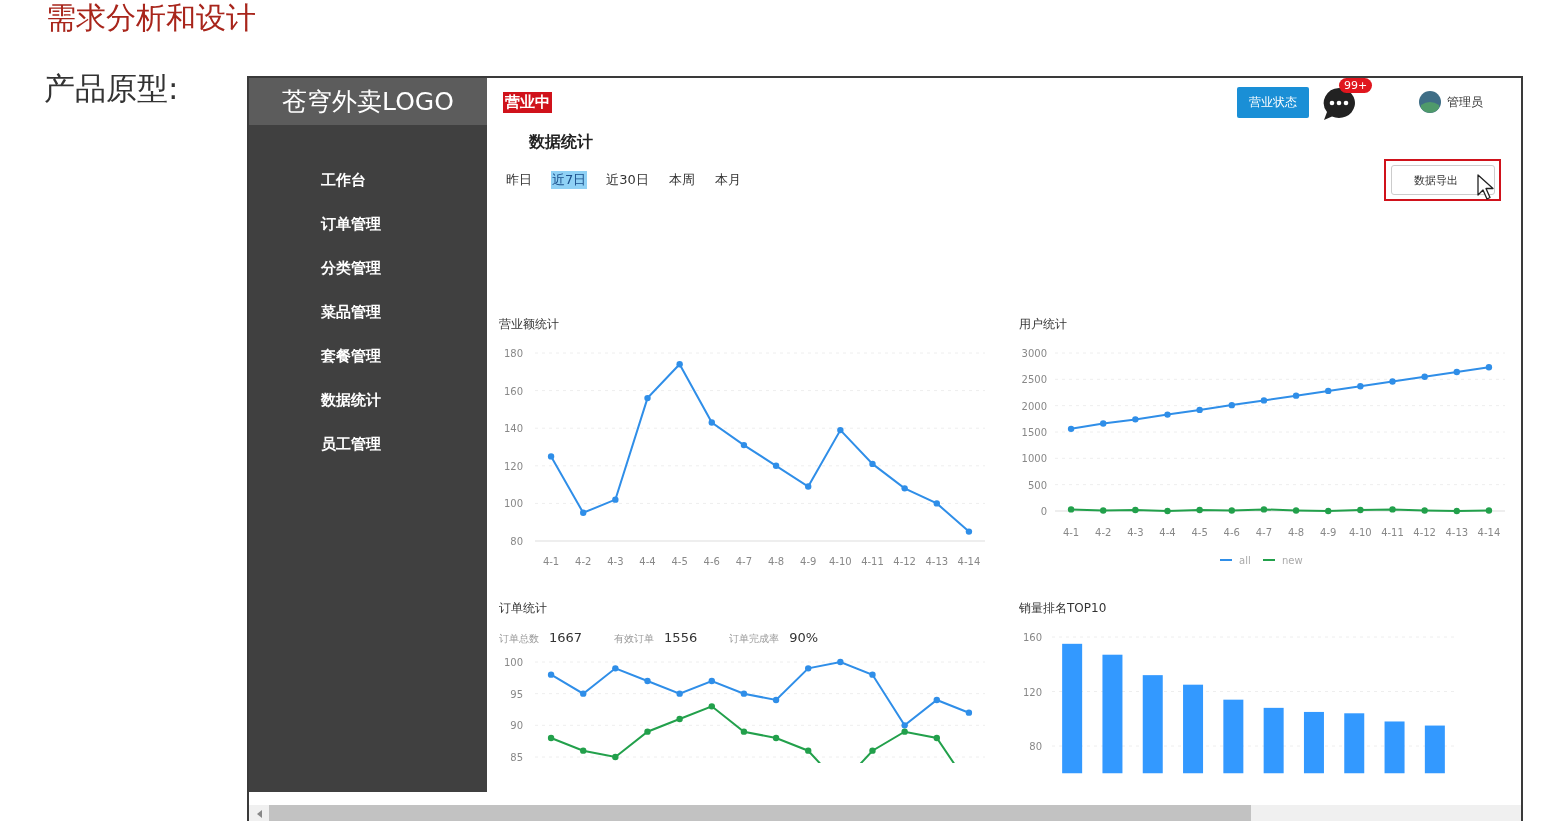 The height and width of the screenshot is (821, 1544). Describe the element at coordinates (1103, 532) in the screenshot. I see `axis-label: 4-2` at that location.